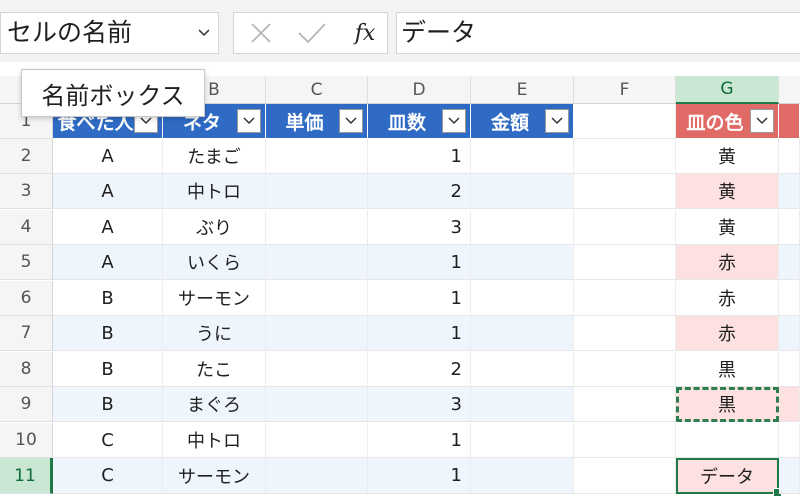 The height and width of the screenshot is (504, 800). I want to click on row-header-5: 5, so click(26, 262).